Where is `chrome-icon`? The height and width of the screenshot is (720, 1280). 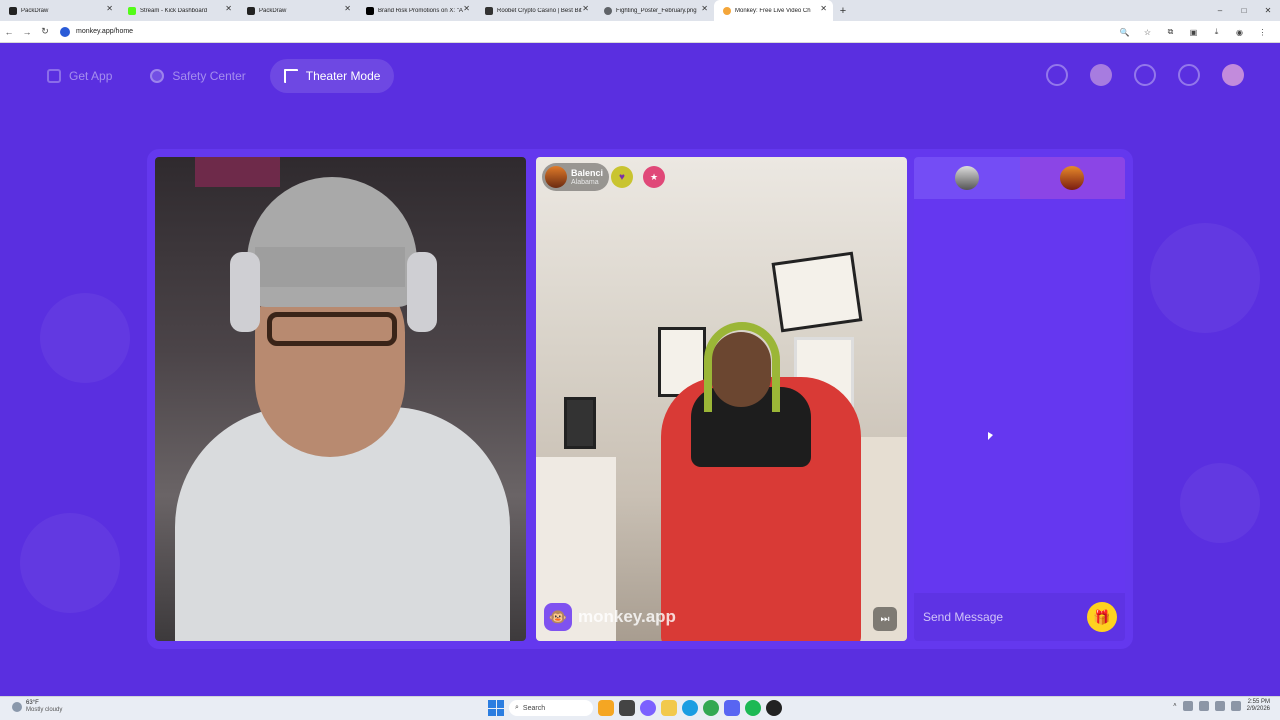
chrome-icon is located at coordinates (711, 708).